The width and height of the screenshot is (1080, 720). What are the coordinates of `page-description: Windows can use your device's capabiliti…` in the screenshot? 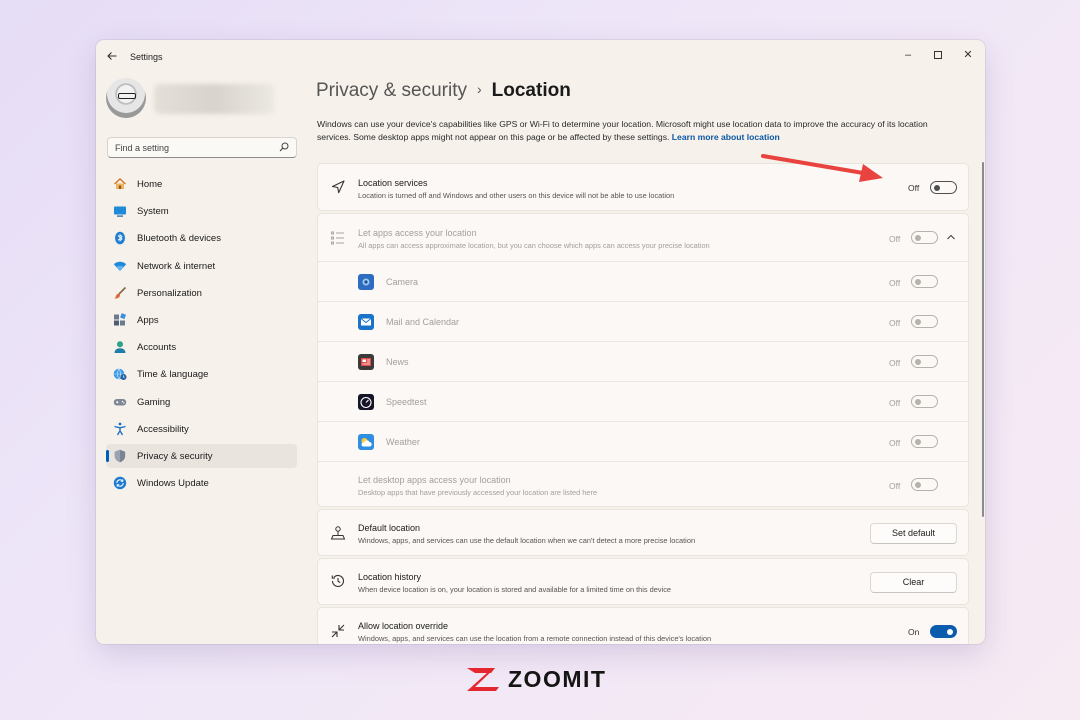 It's located at (639, 130).